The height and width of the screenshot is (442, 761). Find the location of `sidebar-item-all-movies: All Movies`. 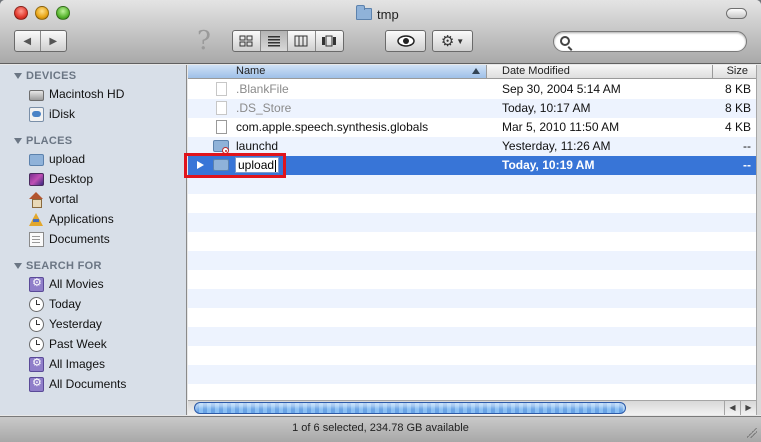

sidebar-item-all-movies: All Movies is located at coordinates (66, 284).